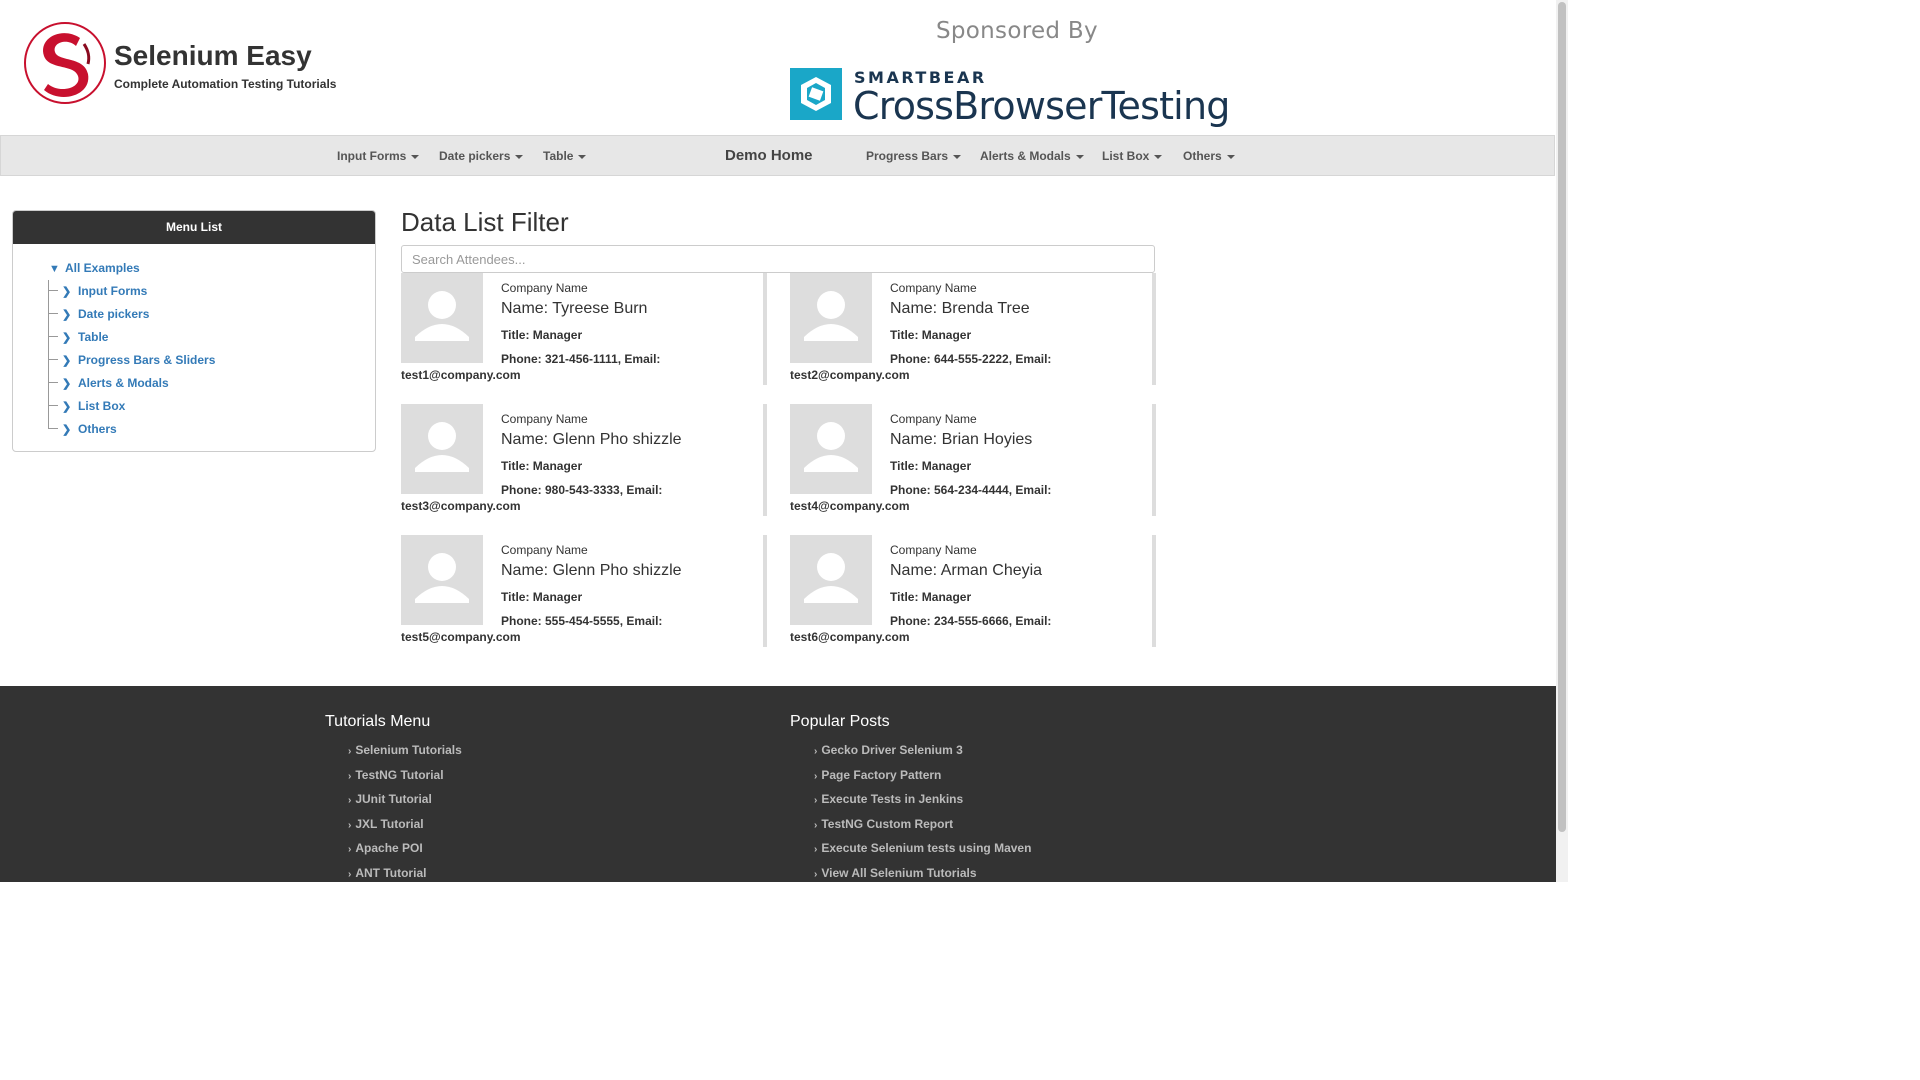 The height and width of the screenshot is (1080, 1920). I want to click on site-title: Selenium Easy, so click(213, 56).